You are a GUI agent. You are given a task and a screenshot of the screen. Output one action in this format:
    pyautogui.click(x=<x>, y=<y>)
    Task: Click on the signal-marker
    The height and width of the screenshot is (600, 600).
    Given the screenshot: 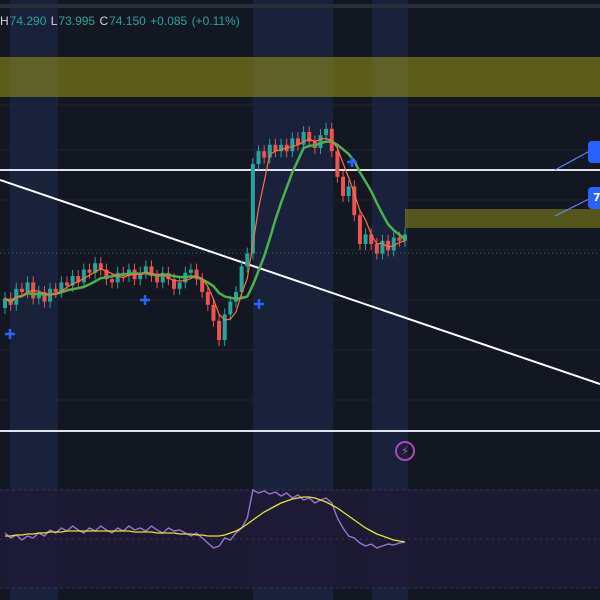 What is the action you would take?
    pyautogui.click(x=145, y=300)
    